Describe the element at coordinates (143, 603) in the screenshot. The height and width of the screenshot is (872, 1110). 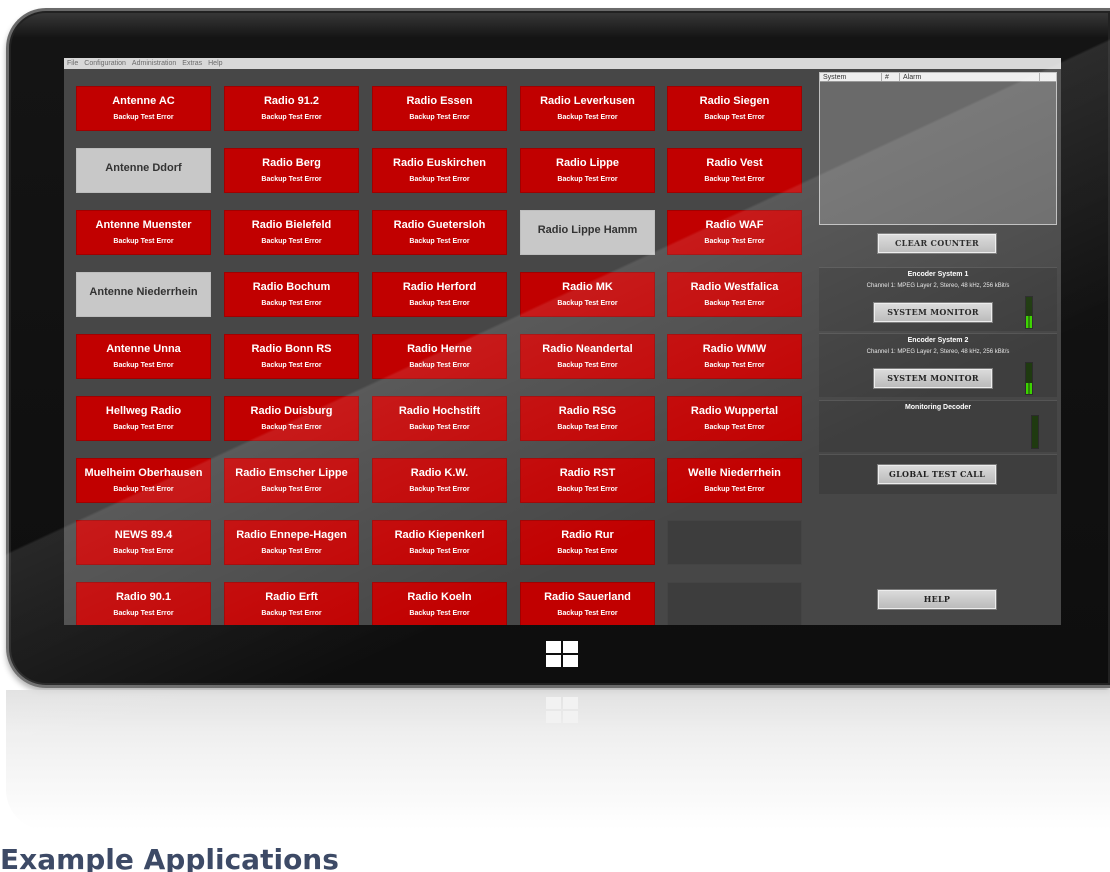
I see `station-tile: Radio 90.1 Backup Test Error` at that location.